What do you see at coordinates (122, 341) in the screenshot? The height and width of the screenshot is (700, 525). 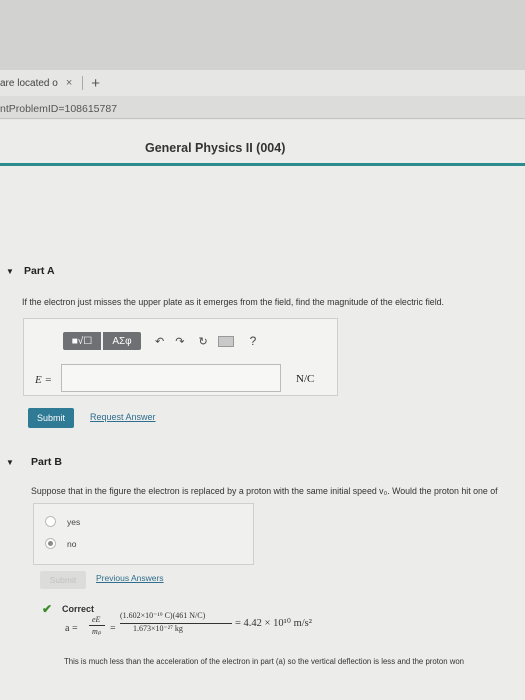 I see `greek-symbols-button: ΑΣφ` at bounding box center [122, 341].